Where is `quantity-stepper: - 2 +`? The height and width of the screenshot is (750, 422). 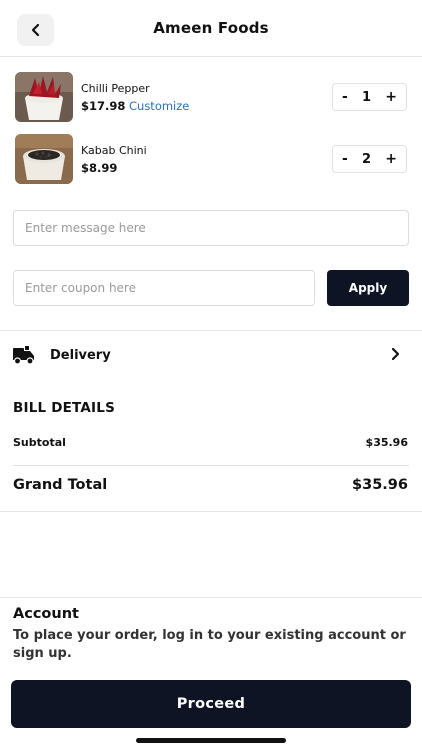 quantity-stepper: - 2 + is located at coordinates (369, 159).